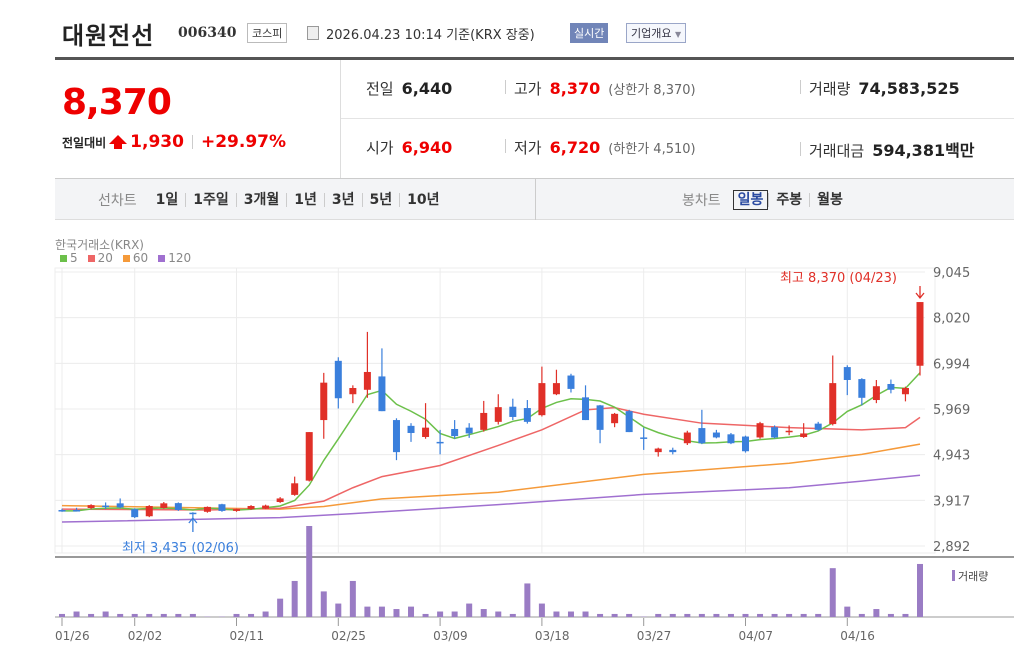 This screenshot has height=655, width=1014. I want to click on y-tick-label: 8,020, so click(951, 319).